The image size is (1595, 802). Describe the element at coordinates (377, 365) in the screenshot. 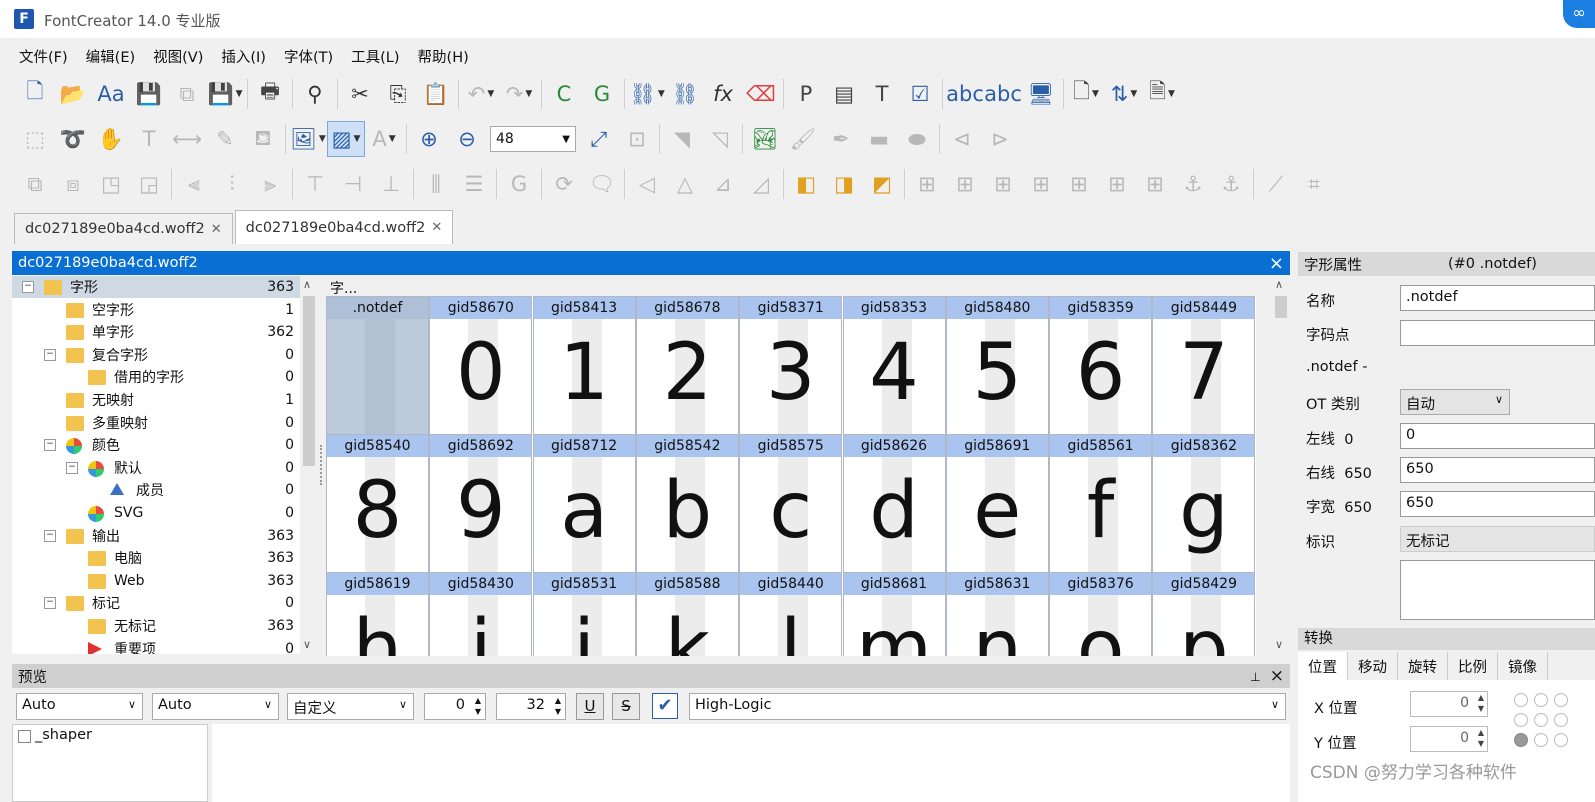

I see `glyph-cell: .notdef` at that location.